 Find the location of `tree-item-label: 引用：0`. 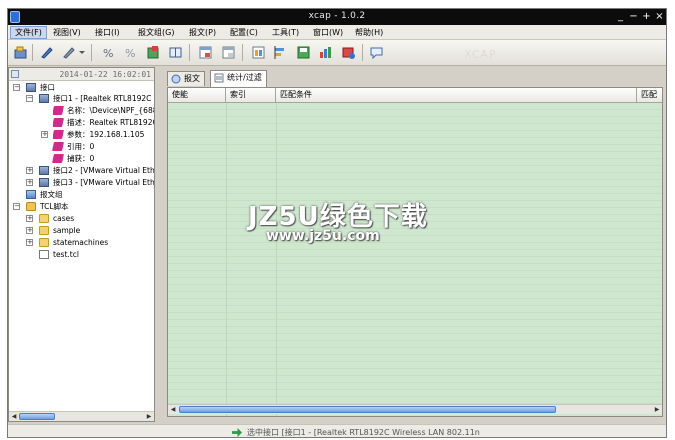

tree-item-label: 引用：0 is located at coordinates (81, 146).